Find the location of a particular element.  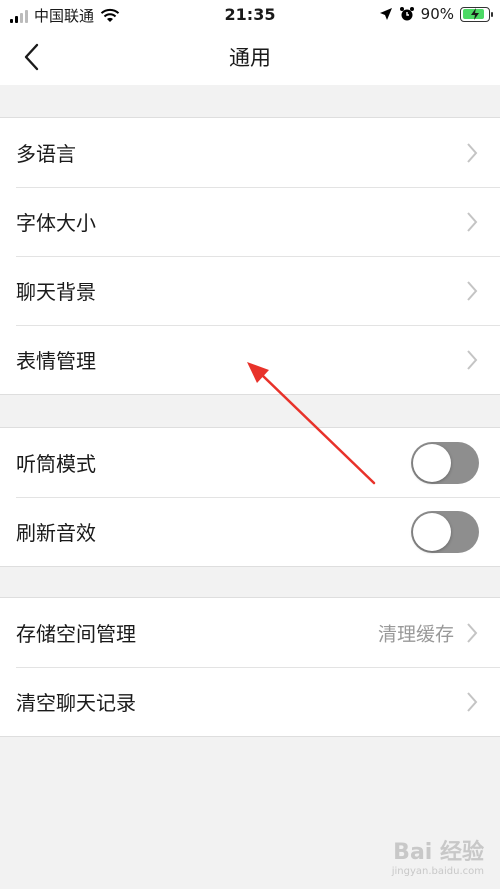

row-label: 聊天背景 is located at coordinates (56, 292).